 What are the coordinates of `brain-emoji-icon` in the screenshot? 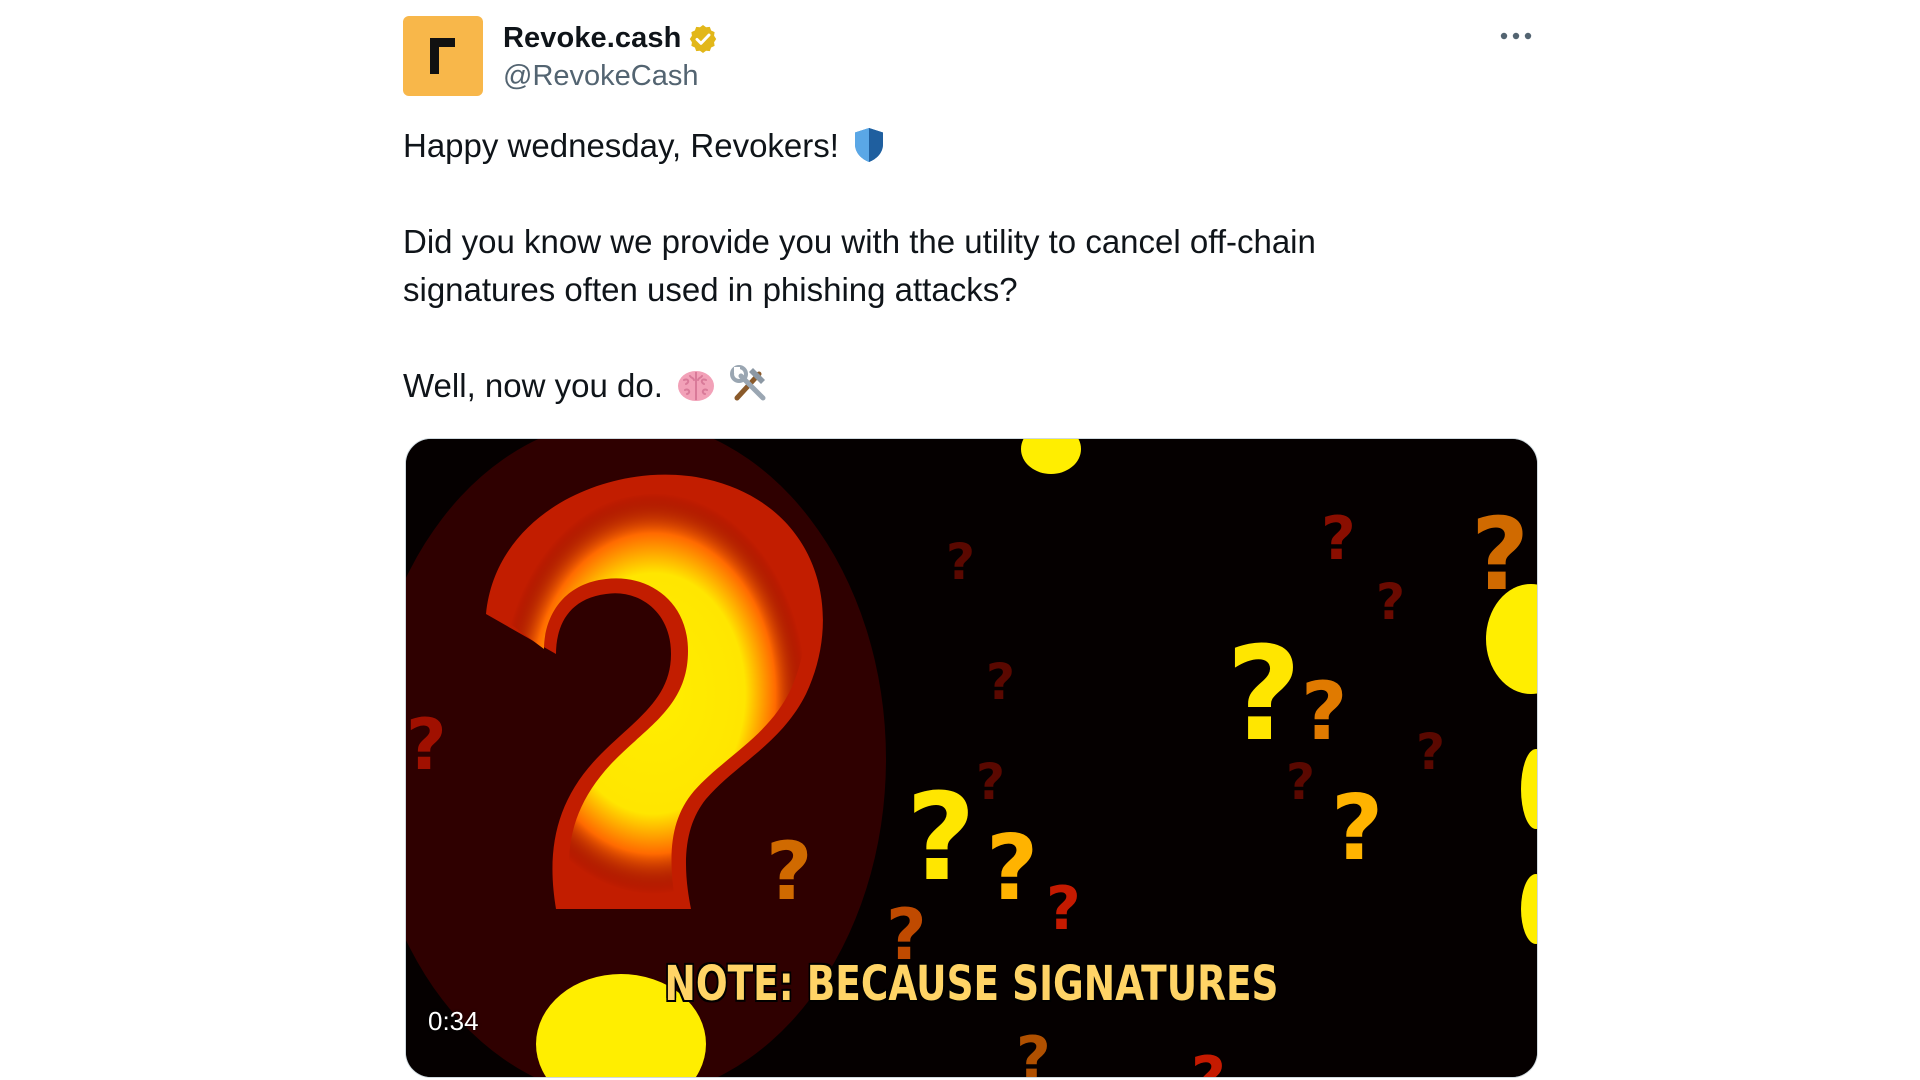 It's located at (696, 386).